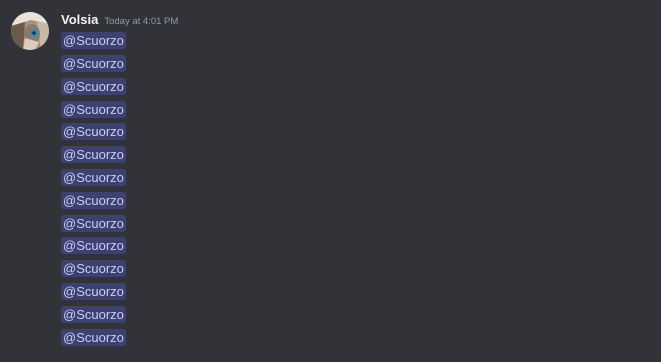  I want to click on avatar, so click(30, 31).